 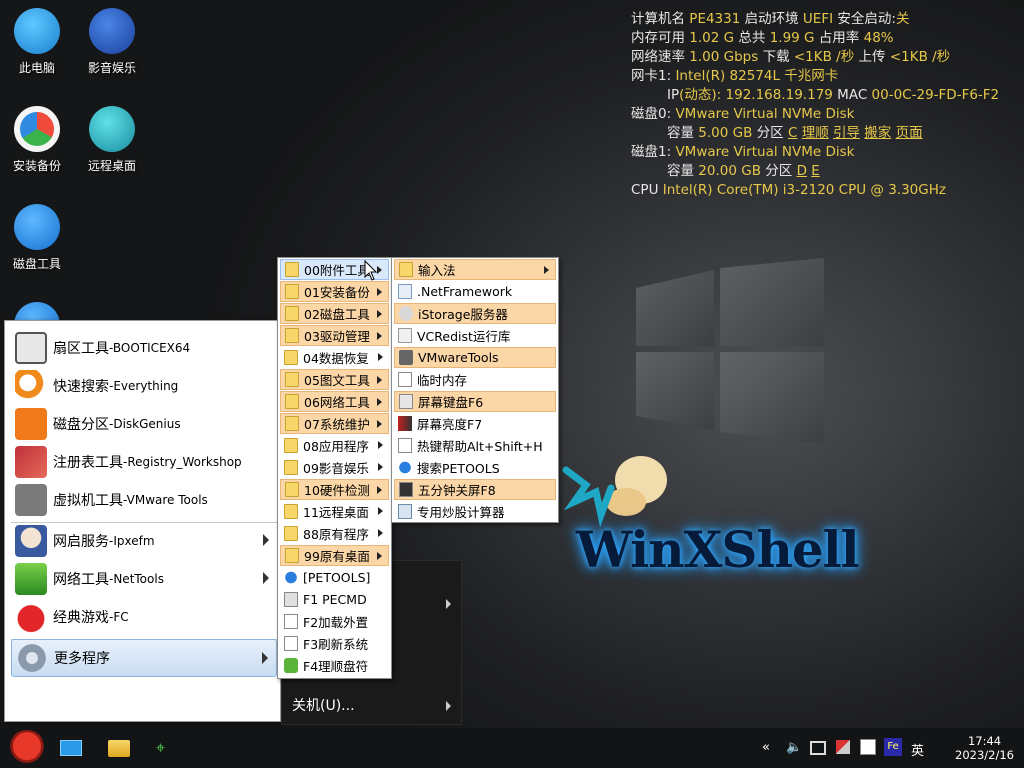 What do you see at coordinates (111, 166) in the screenshot?
I see `desktop-icon-label: 远程桌面` at bounding box center [111, 166].